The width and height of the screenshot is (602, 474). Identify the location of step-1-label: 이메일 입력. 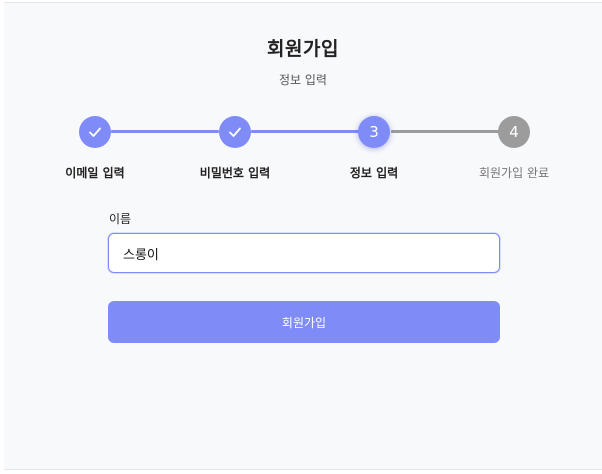
(95, 173).